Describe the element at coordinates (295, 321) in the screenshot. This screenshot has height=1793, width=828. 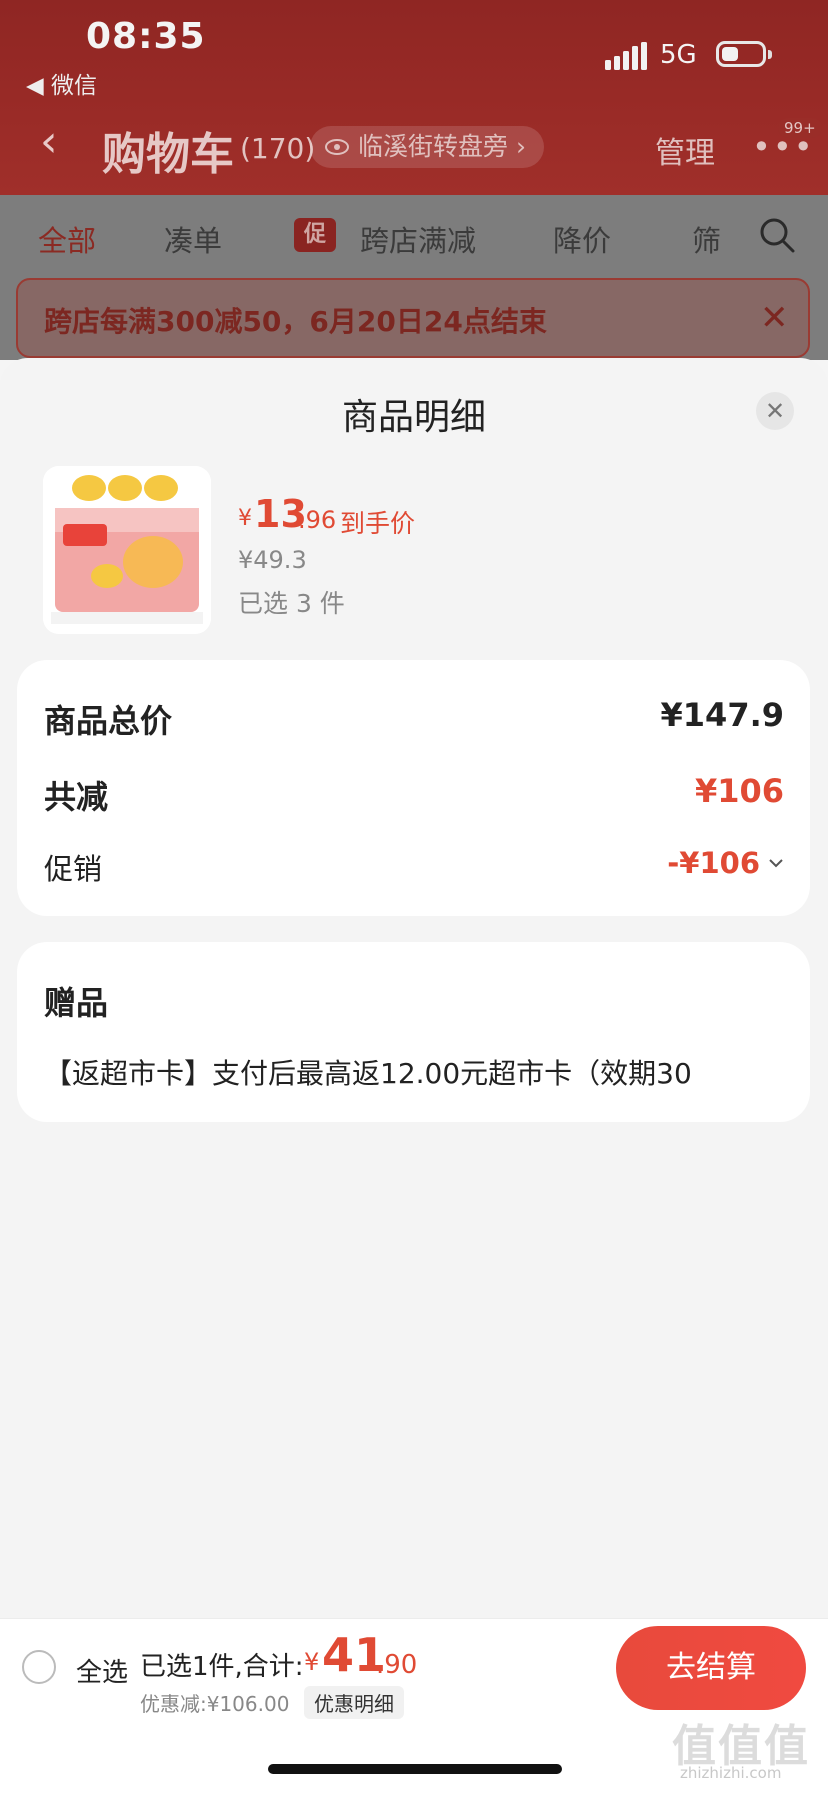
I see `promo-banner-text: 跨店每满300减50，6月20日24点结束` at that location.